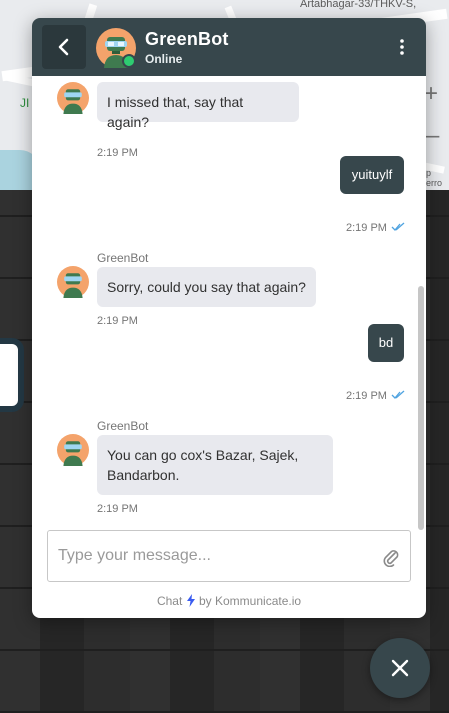 Image resolution: width=449 pixels, height=713 pixels. What do you see at coordinates (421, 408) in the screenshot?
I see `message-scrollbar` at bounding box center [421, 408].